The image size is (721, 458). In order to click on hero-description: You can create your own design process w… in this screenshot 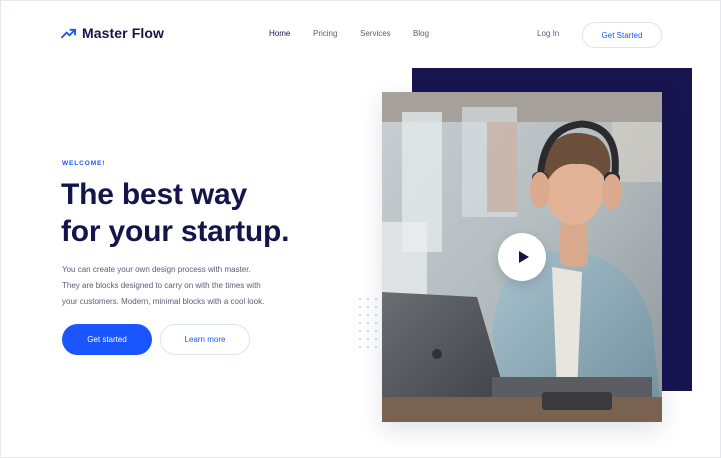, I will do `click(187, 286)`.